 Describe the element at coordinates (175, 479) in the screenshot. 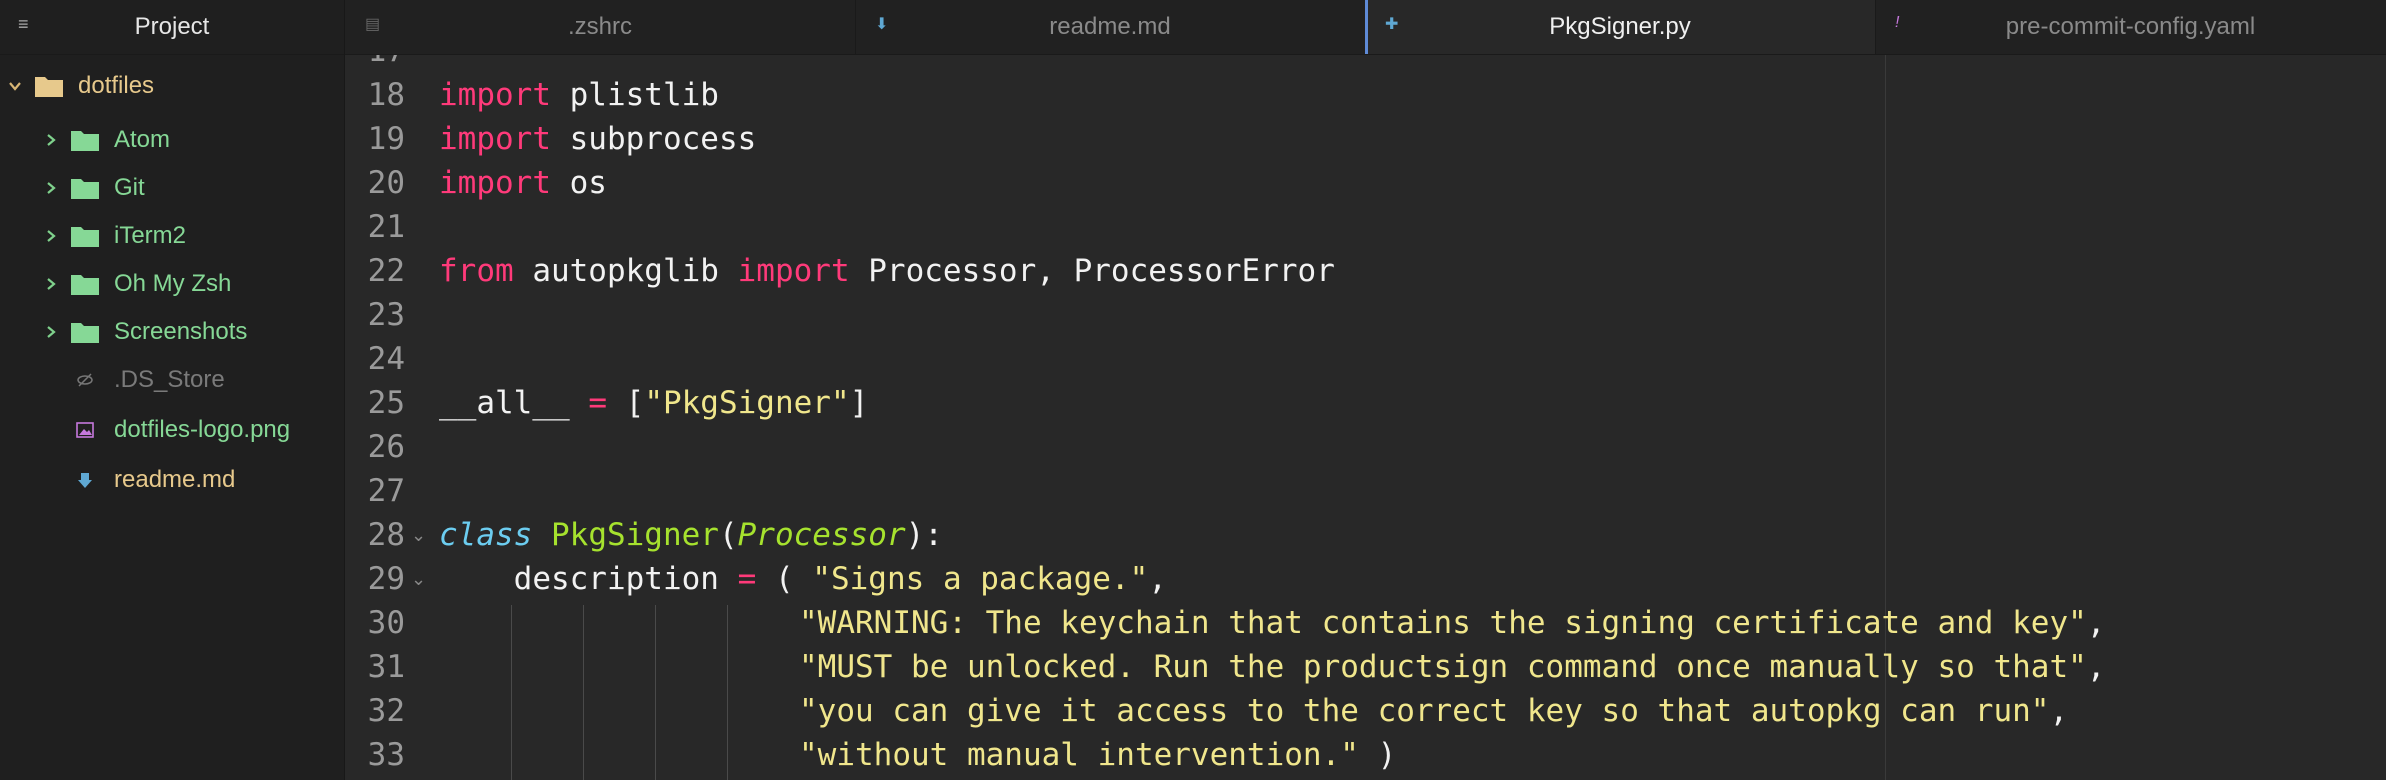

I see `tree-label: readme.md` at that location.